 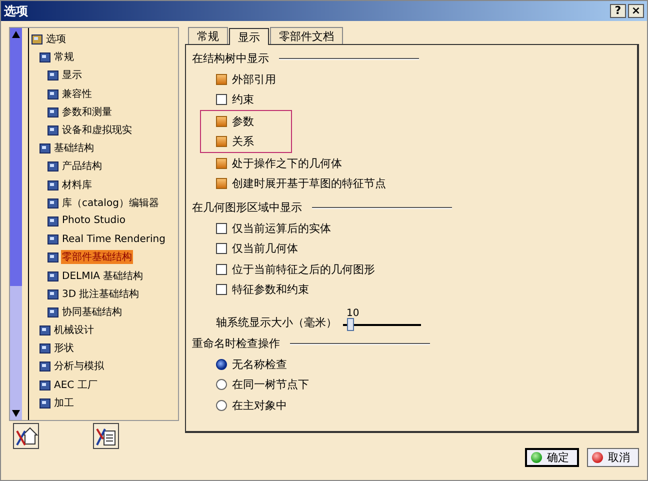 I want to click on close-button: ×, so click(x=636, y=11).